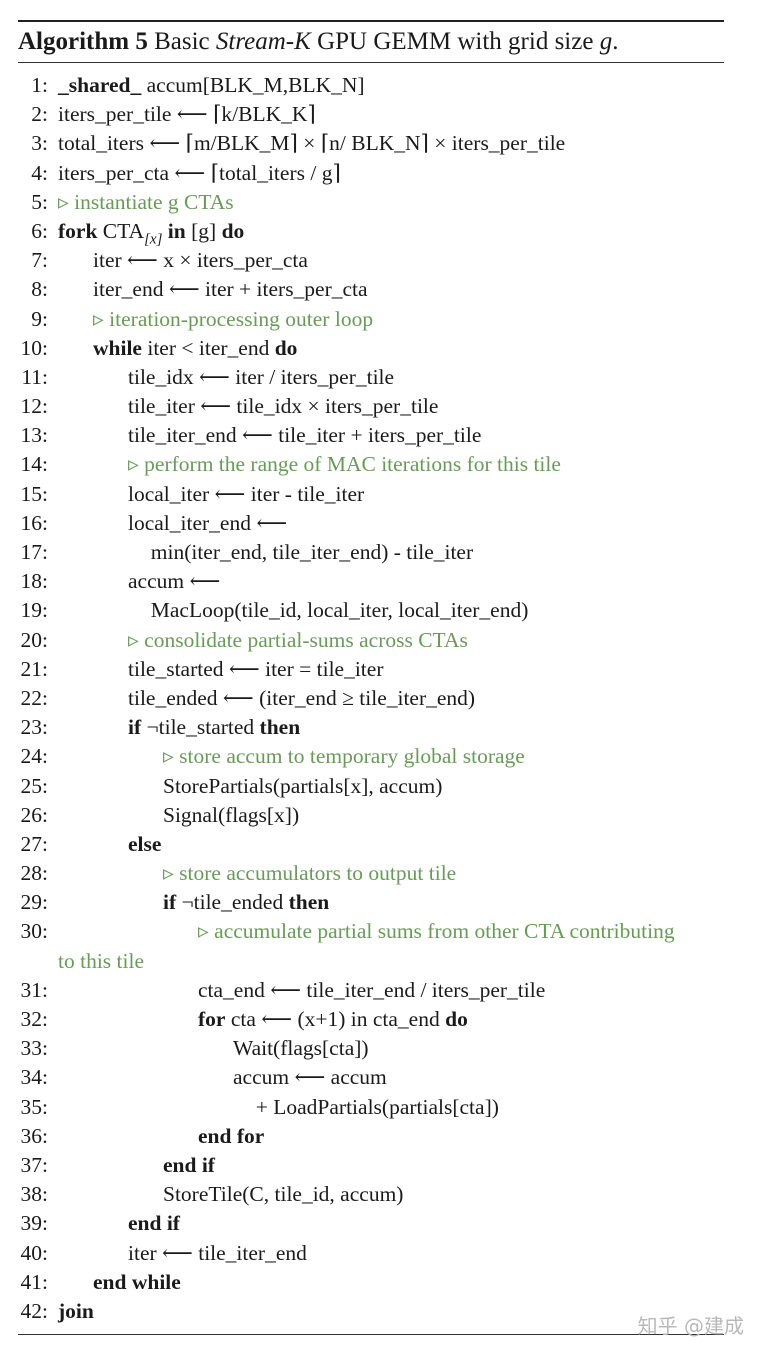  What do you see at coordinates (34, 843) in the screenshot?
I see `line-number: 27:` at bounding box center [34, 843].